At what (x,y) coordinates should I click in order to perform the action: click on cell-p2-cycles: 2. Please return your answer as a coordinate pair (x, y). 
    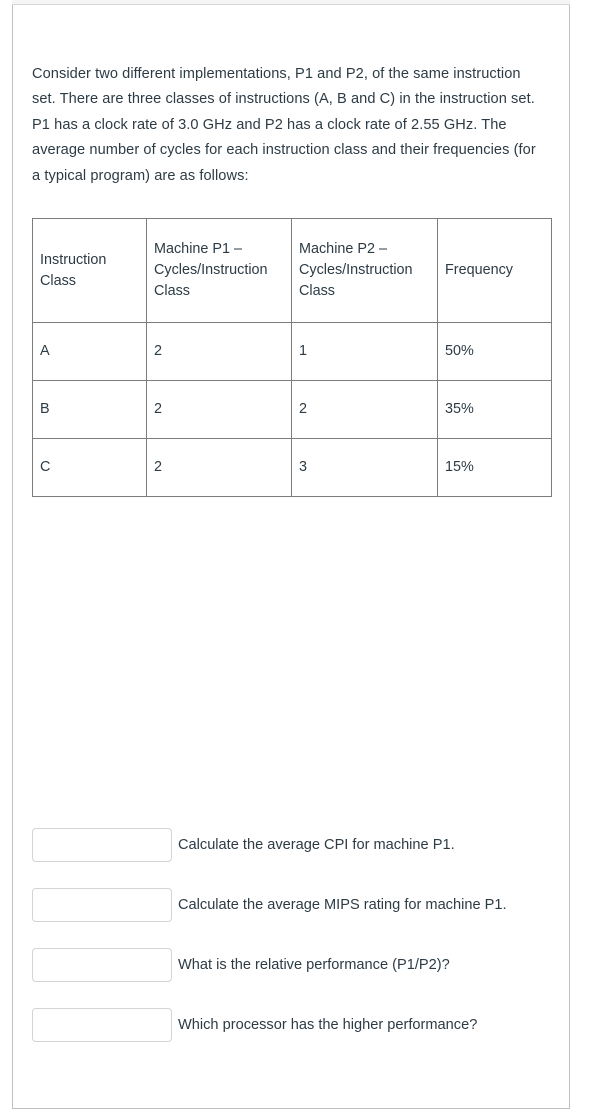
    Looking at the image, I should click on (364, 409).